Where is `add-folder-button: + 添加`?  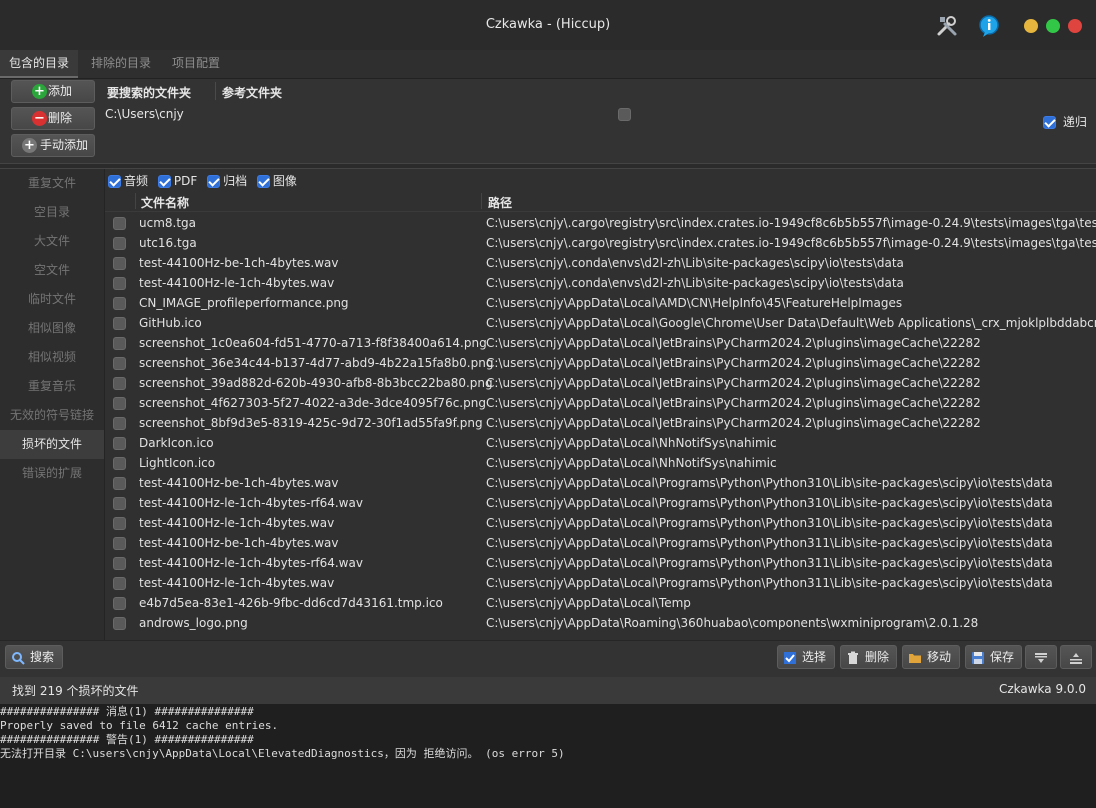
add-folder-button: + 添加 is located at coordinates (53, 91).